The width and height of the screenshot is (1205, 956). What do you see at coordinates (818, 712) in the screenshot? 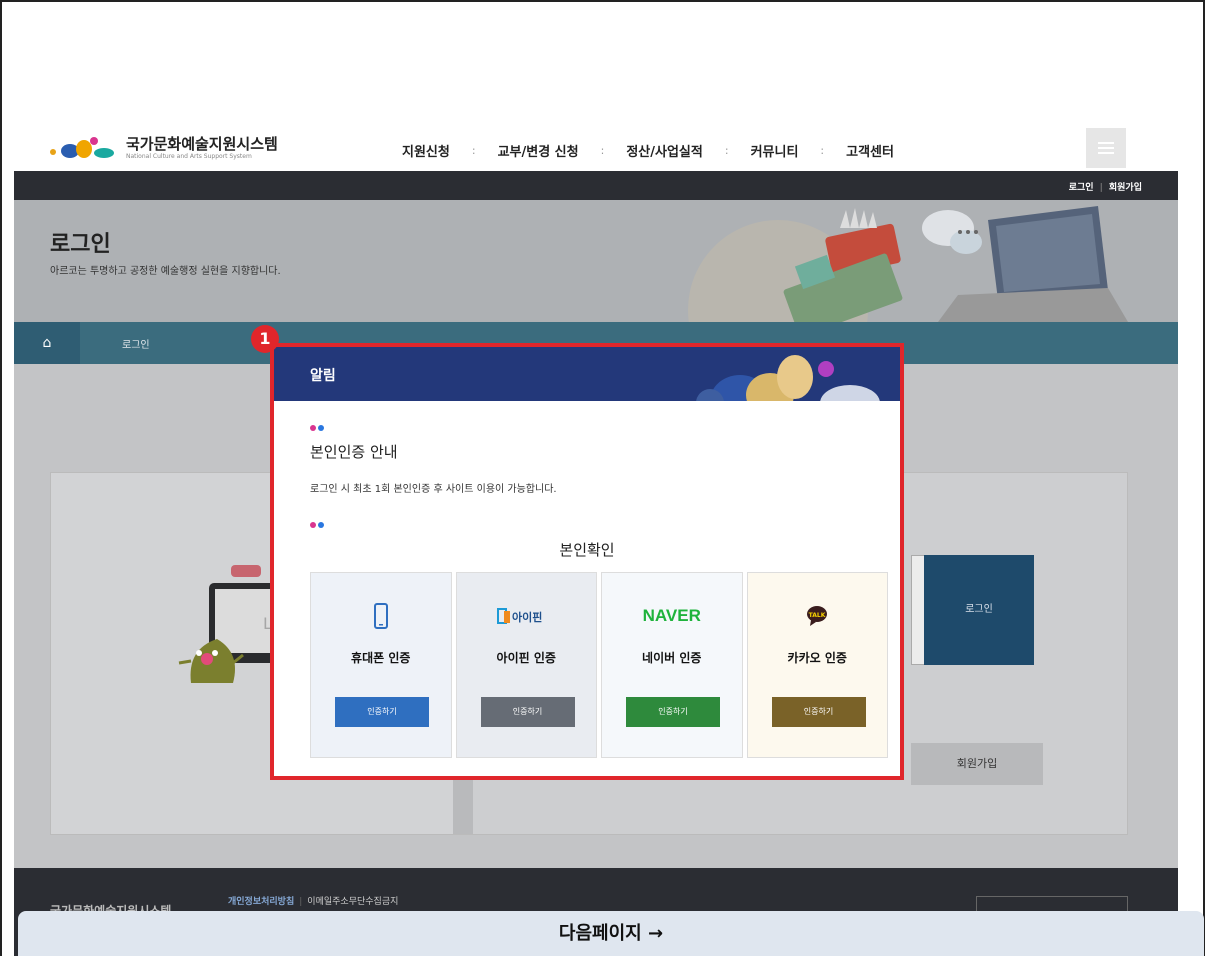
I see `kakao-verify-button: 인증하기` at bounding box center [818, 712].